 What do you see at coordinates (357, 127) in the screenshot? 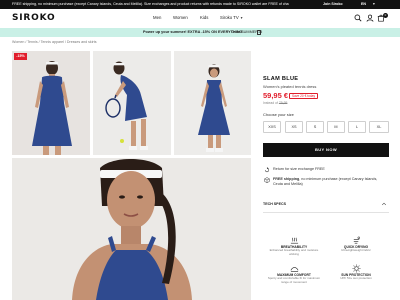
I see `size-option-l: L` at bounding box center [357, 127].